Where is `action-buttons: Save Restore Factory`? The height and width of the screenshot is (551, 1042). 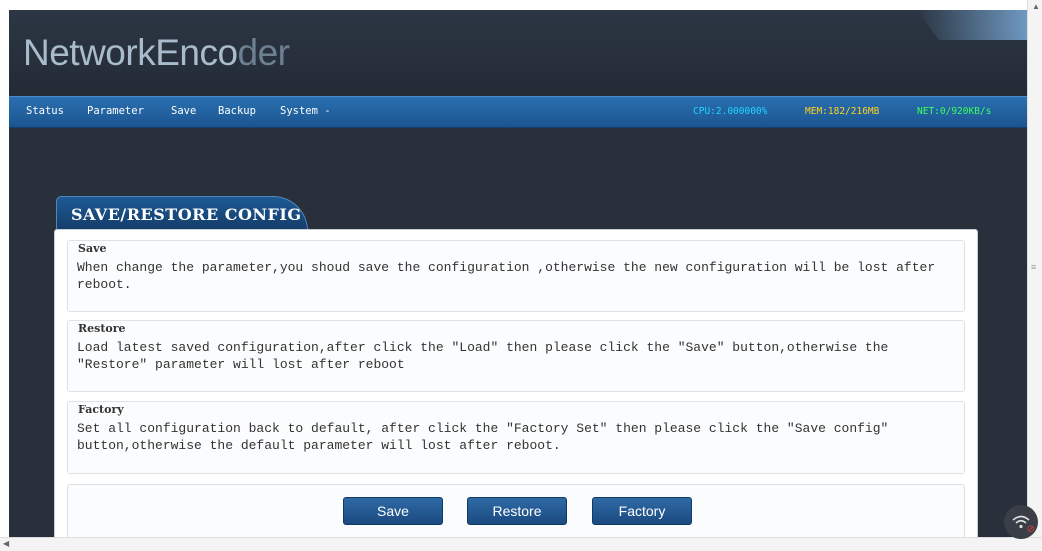 action-buttons: Save Restore Factory is located at coordinates (516, 512).